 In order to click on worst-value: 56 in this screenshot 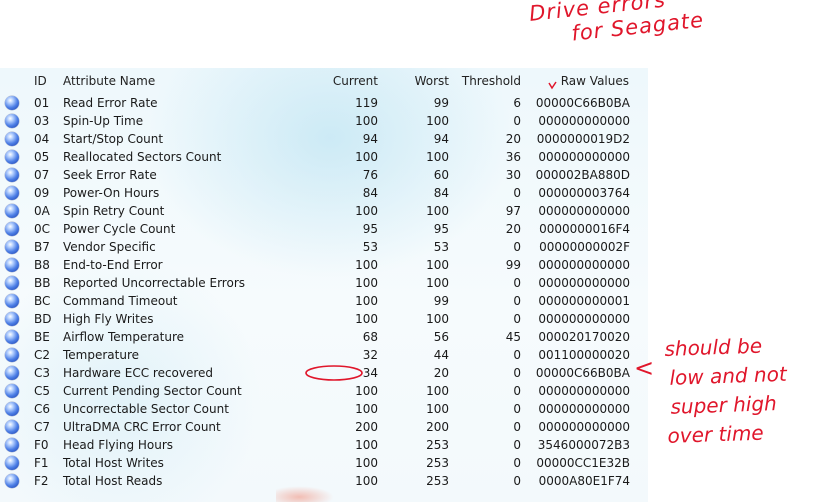, I will do `click(441, 337)`.